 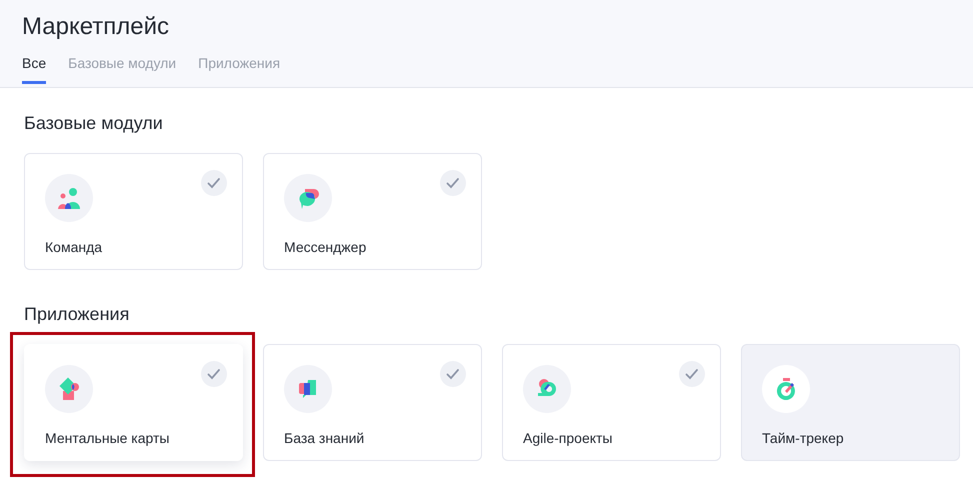 What do you see at coordinates (786, 389) in the screenshot?
I see `stopwatch-icon` at bounding box center [786, 389].